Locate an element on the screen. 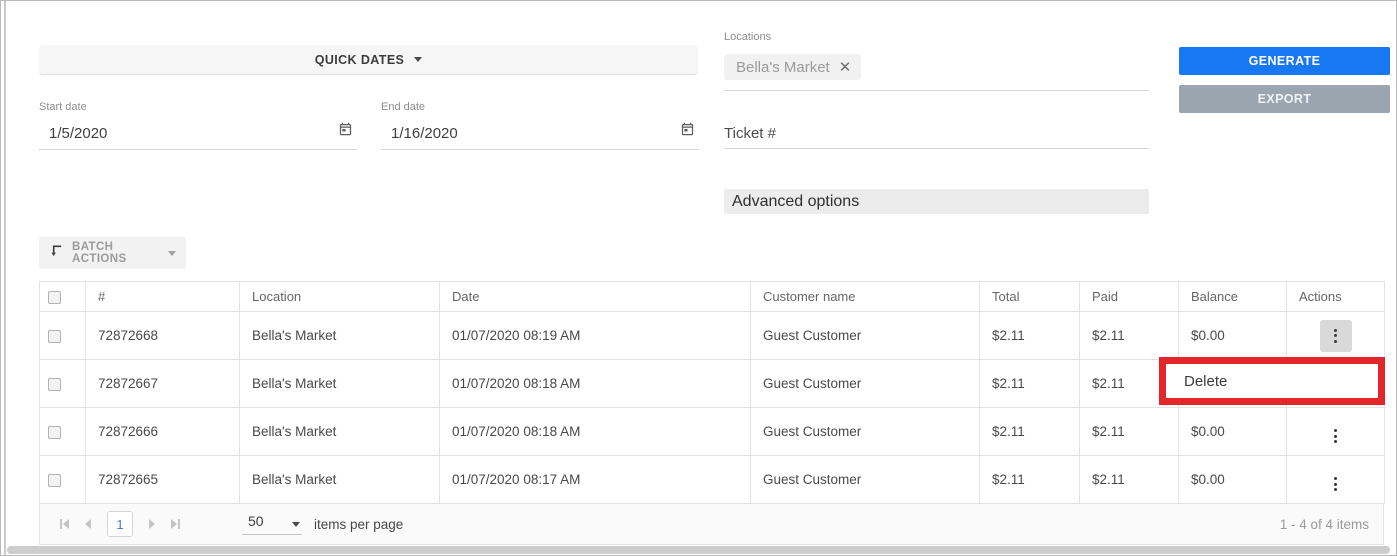 Image resolution: width=1397 pixels, height=556 pixels. next-page-icon is located at coordinates (152, 524).